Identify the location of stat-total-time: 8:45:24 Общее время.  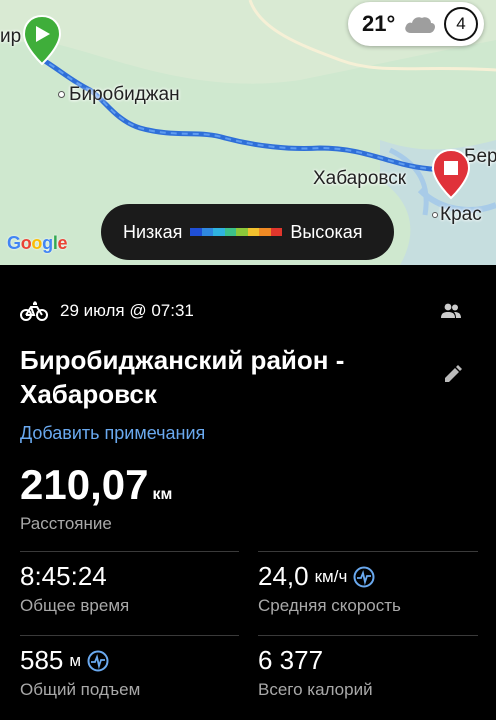
(74, 588).